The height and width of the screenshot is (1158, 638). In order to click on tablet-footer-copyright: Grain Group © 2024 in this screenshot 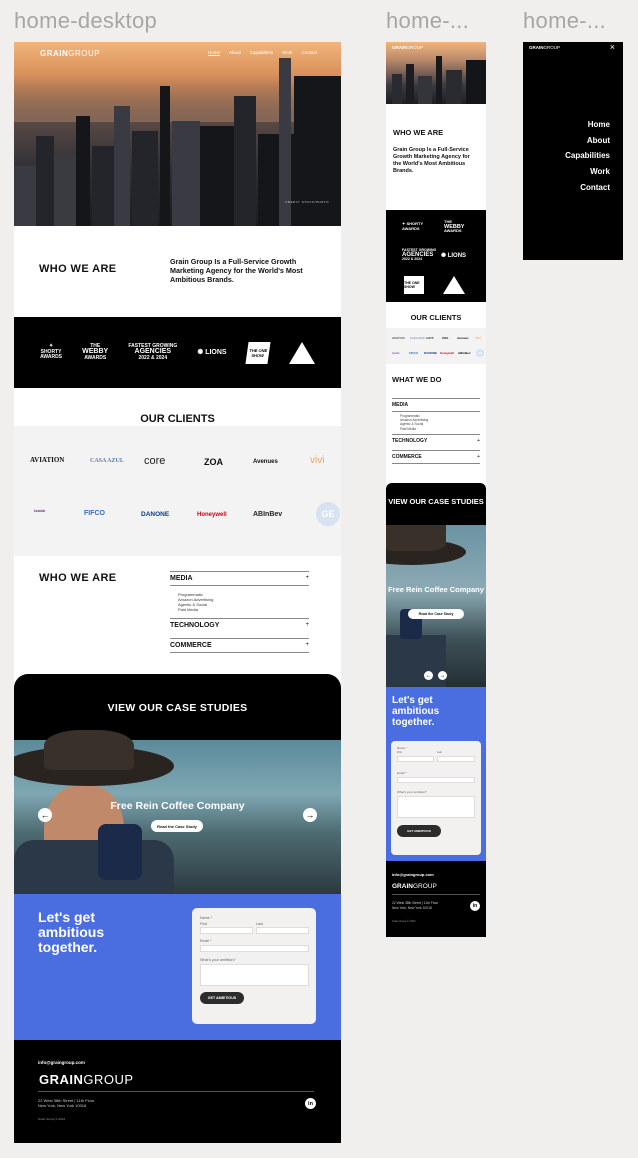, I will do `click(404, 921)`.